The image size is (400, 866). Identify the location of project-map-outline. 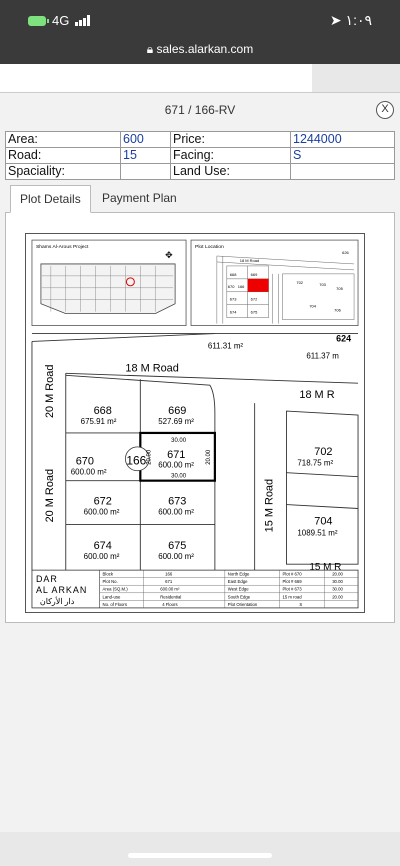
(108, 289).